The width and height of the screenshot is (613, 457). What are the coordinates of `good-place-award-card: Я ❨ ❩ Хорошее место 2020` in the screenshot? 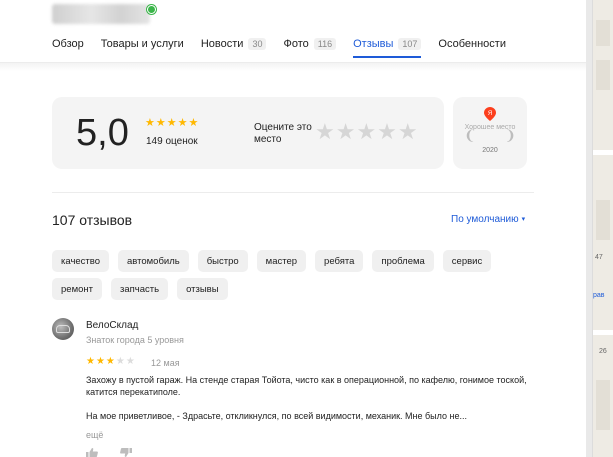 It's located at (490, 133).